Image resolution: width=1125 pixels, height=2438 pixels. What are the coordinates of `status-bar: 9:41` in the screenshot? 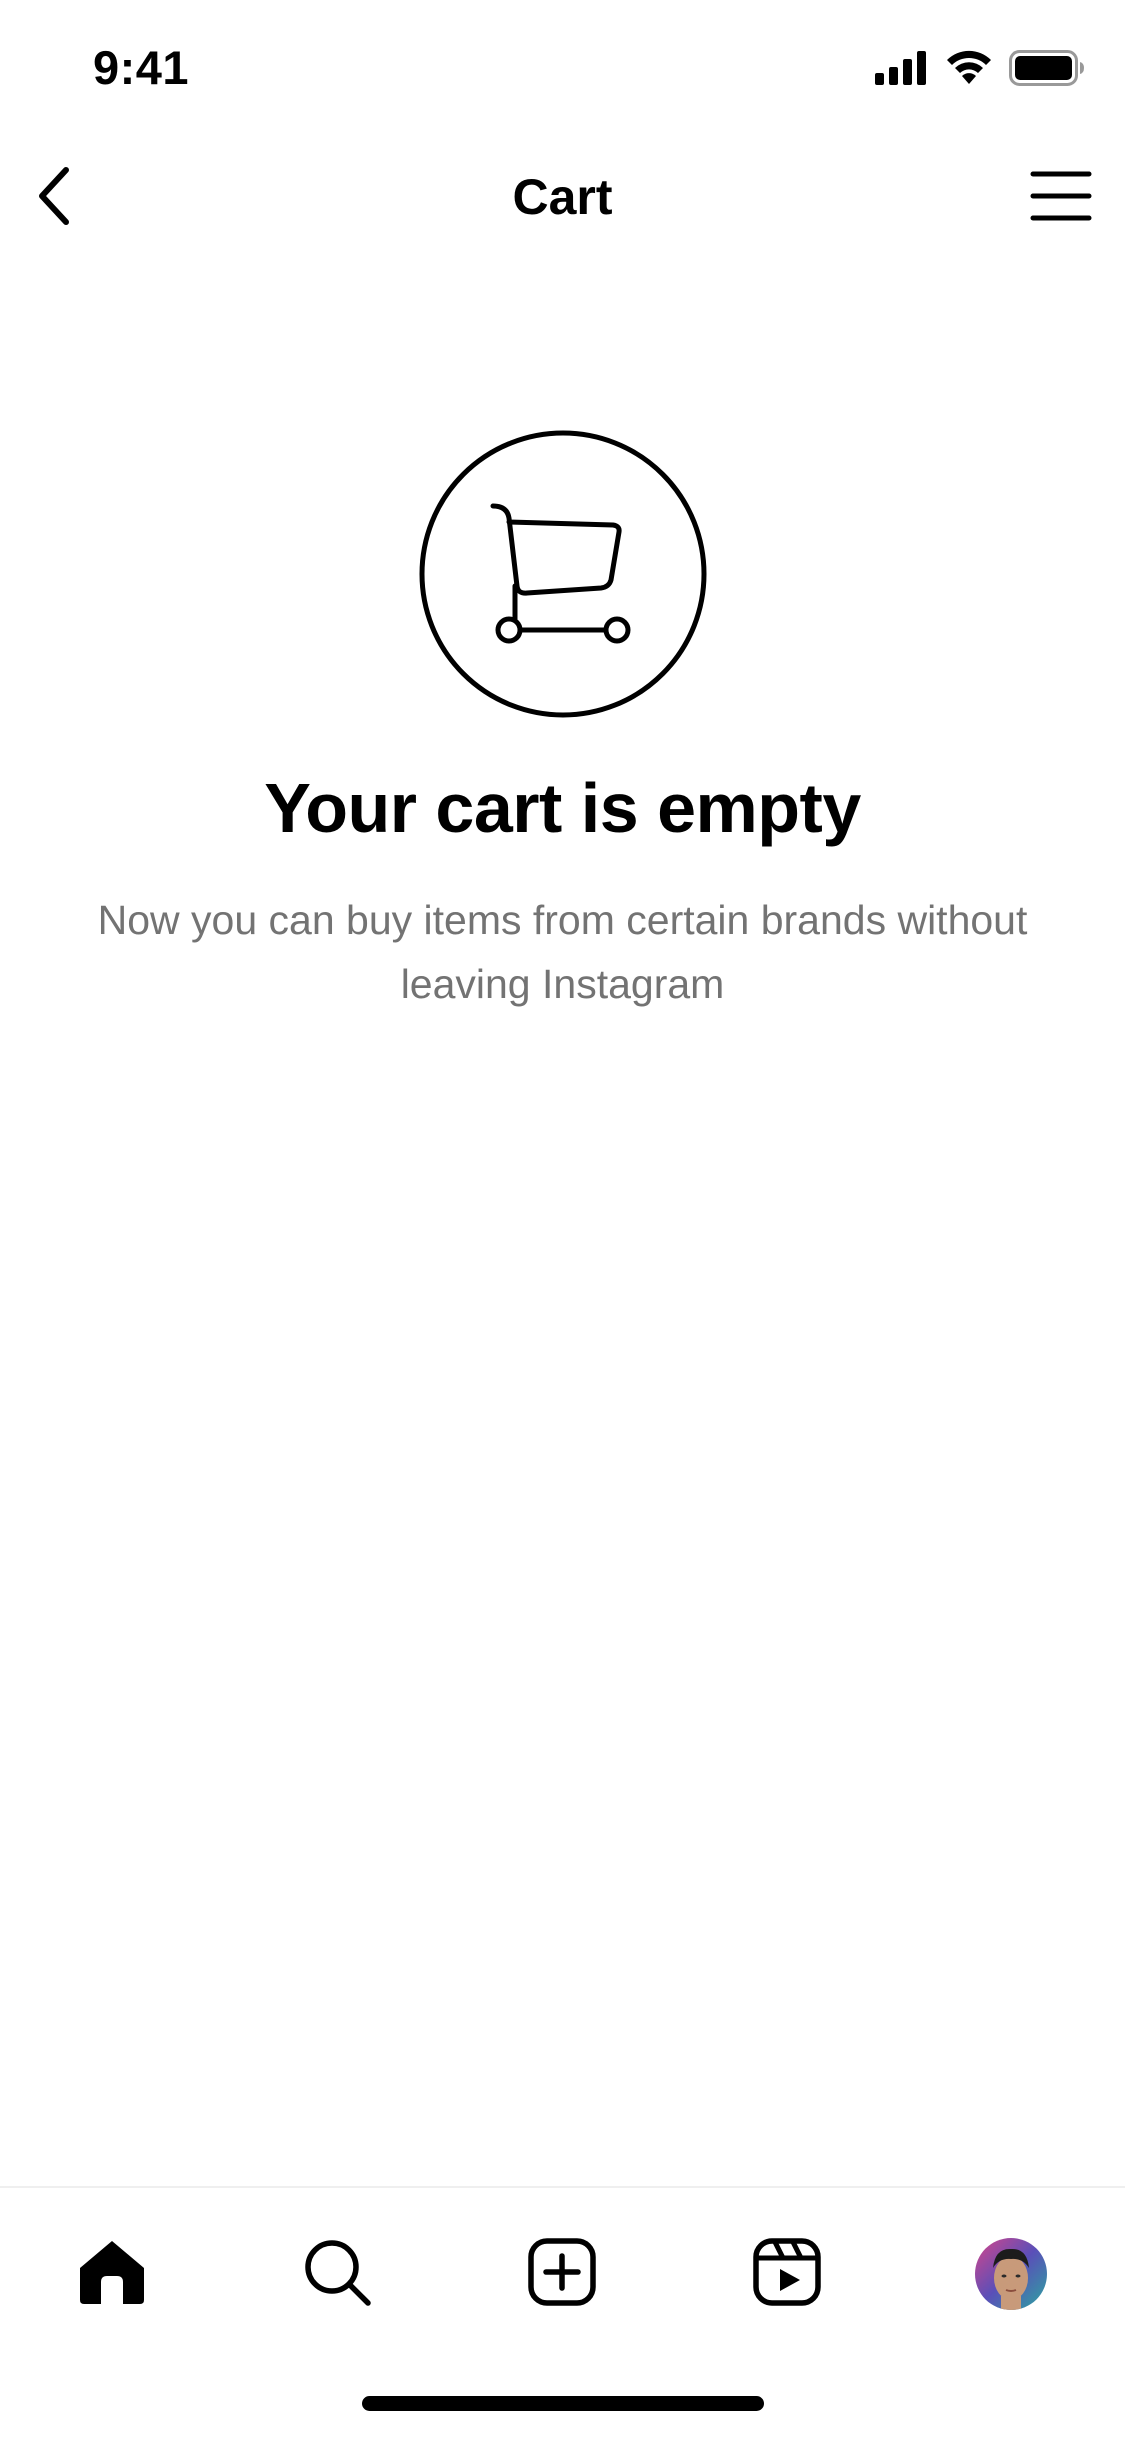 It's located at (562, 66).